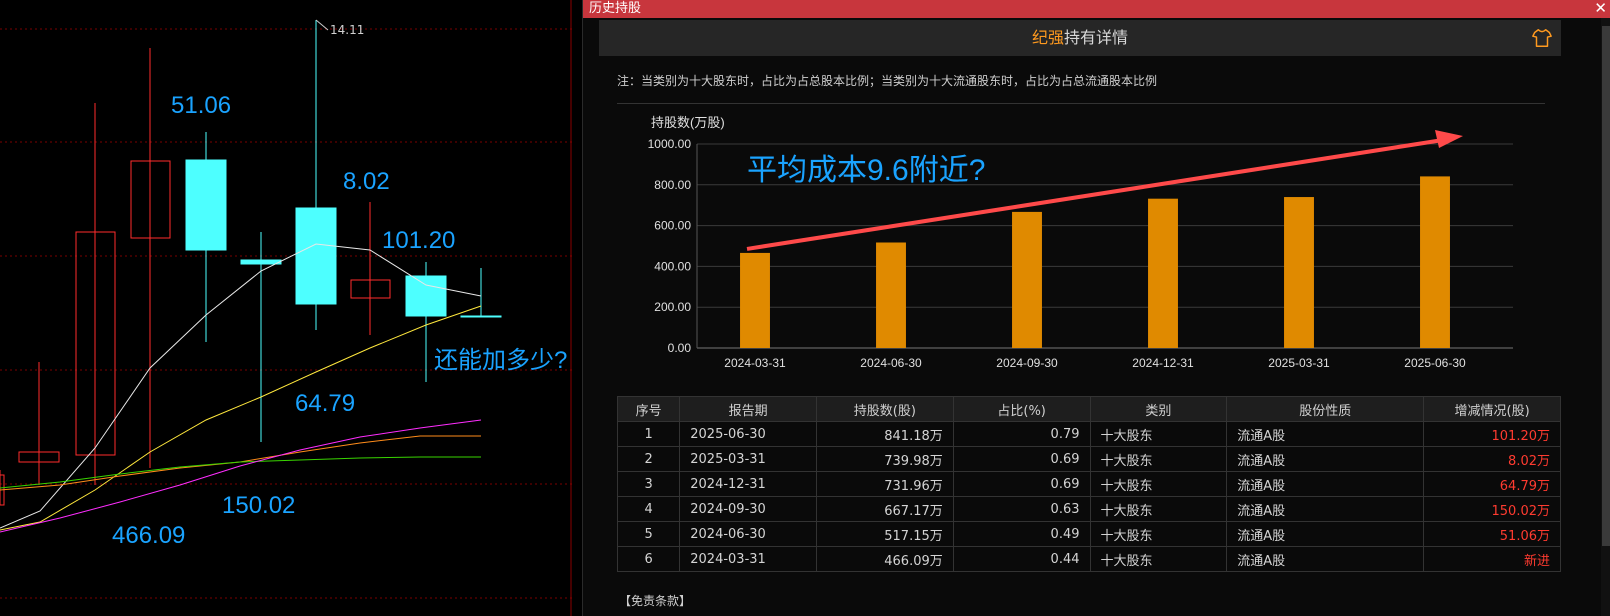 This screenshot has height=616, width=1610. I want to click on col-header-shares: 持股数(股), so click(885, 409).